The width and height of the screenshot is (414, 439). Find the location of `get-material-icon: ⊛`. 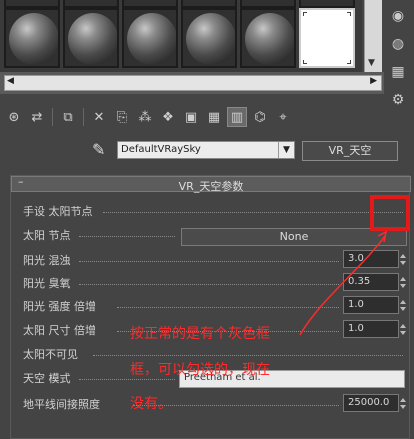

get-material-icon: ⊛ is located at coordinates (14, 117).